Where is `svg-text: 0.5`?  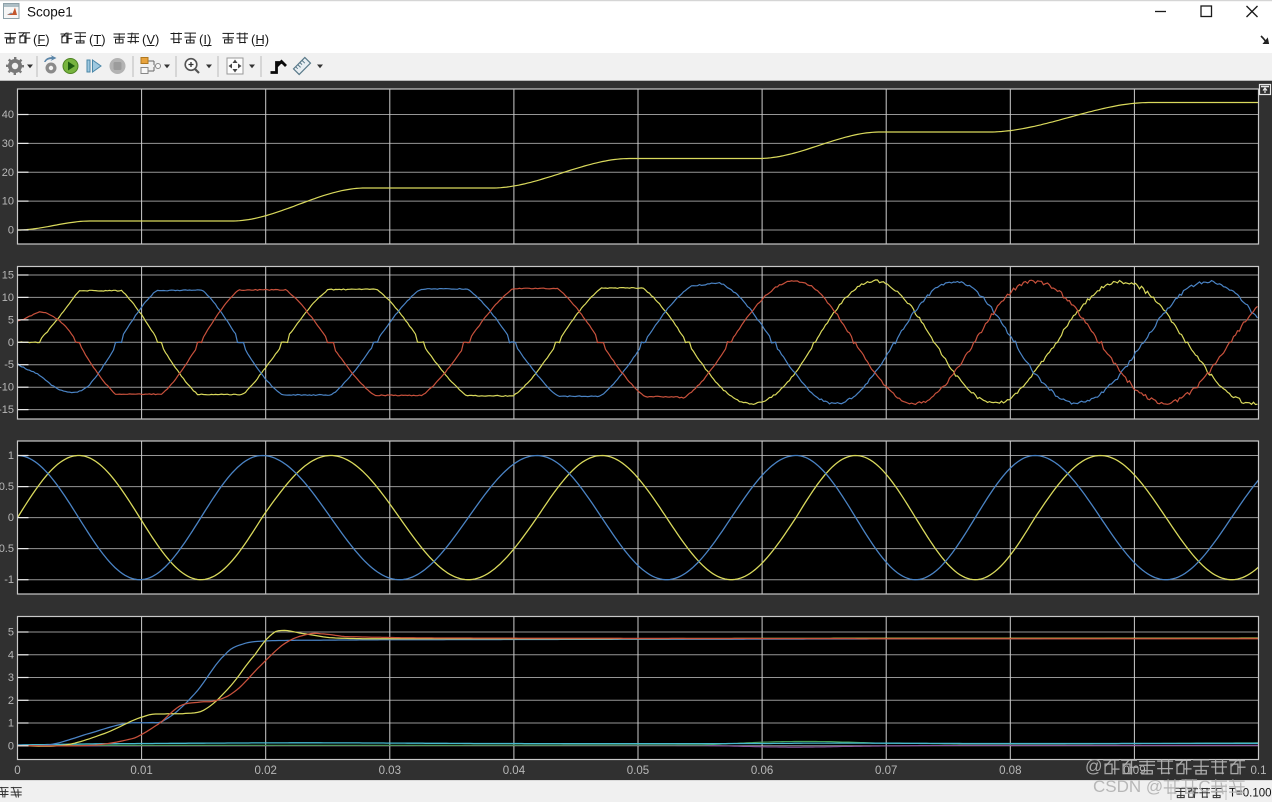 svg-text: 0.5 is located at coordinates (7, 487).